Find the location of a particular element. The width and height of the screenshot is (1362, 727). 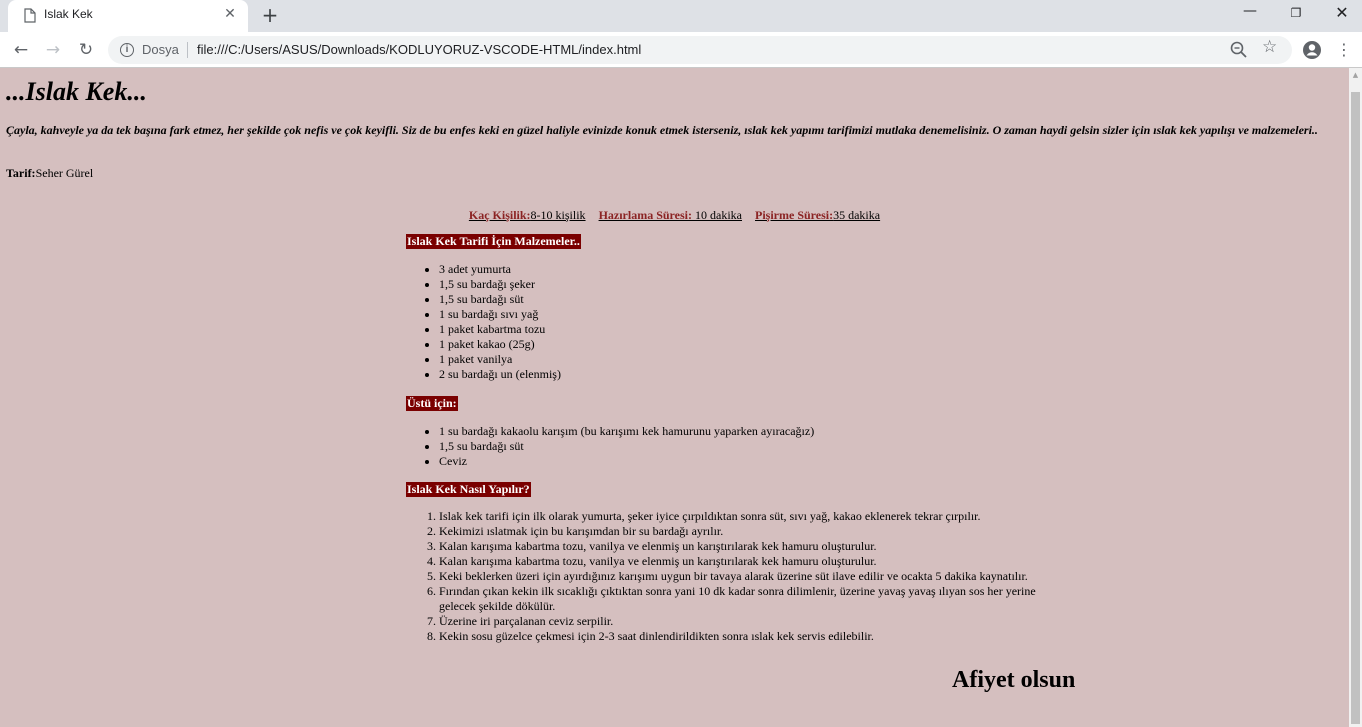

browser-tab: Islak Kek ✕ is located at coordinates (128, 16).